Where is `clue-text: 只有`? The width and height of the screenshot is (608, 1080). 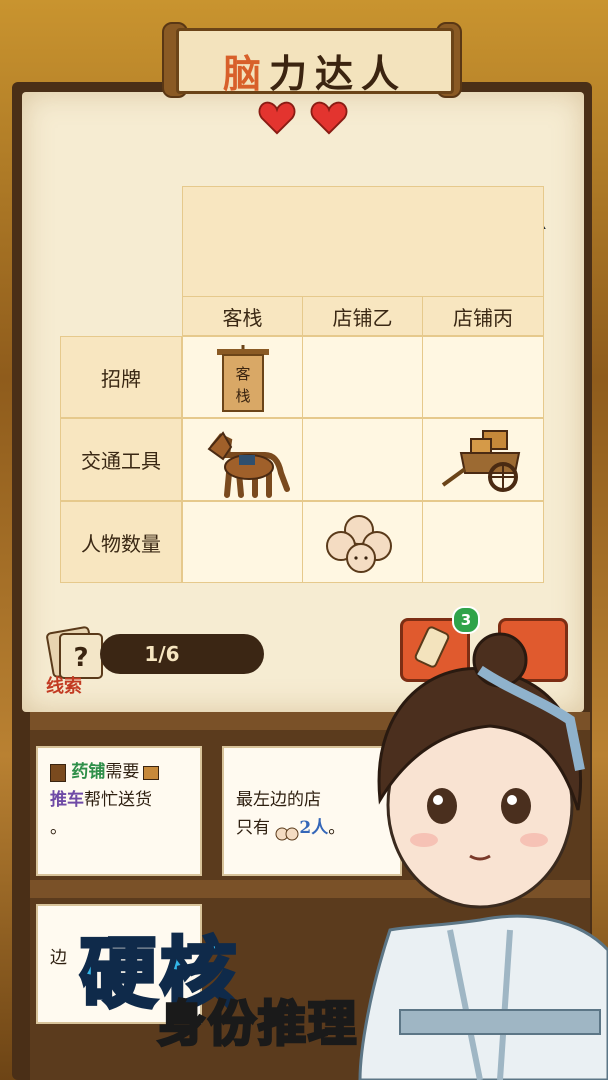 clue-text: 只有 is located at coordinates (253, 828).